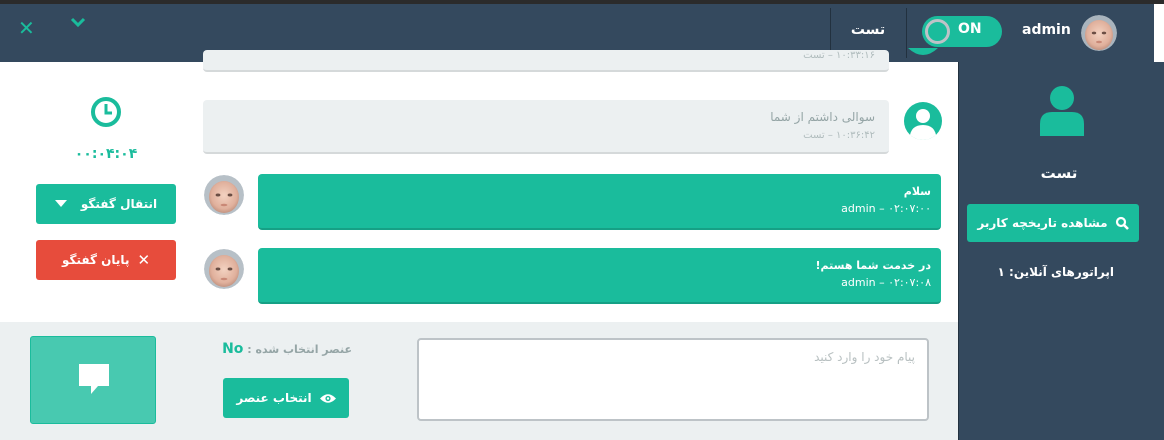  I want to click on transfer-chat-button: انتقال گفتگو, so click(106, 204).